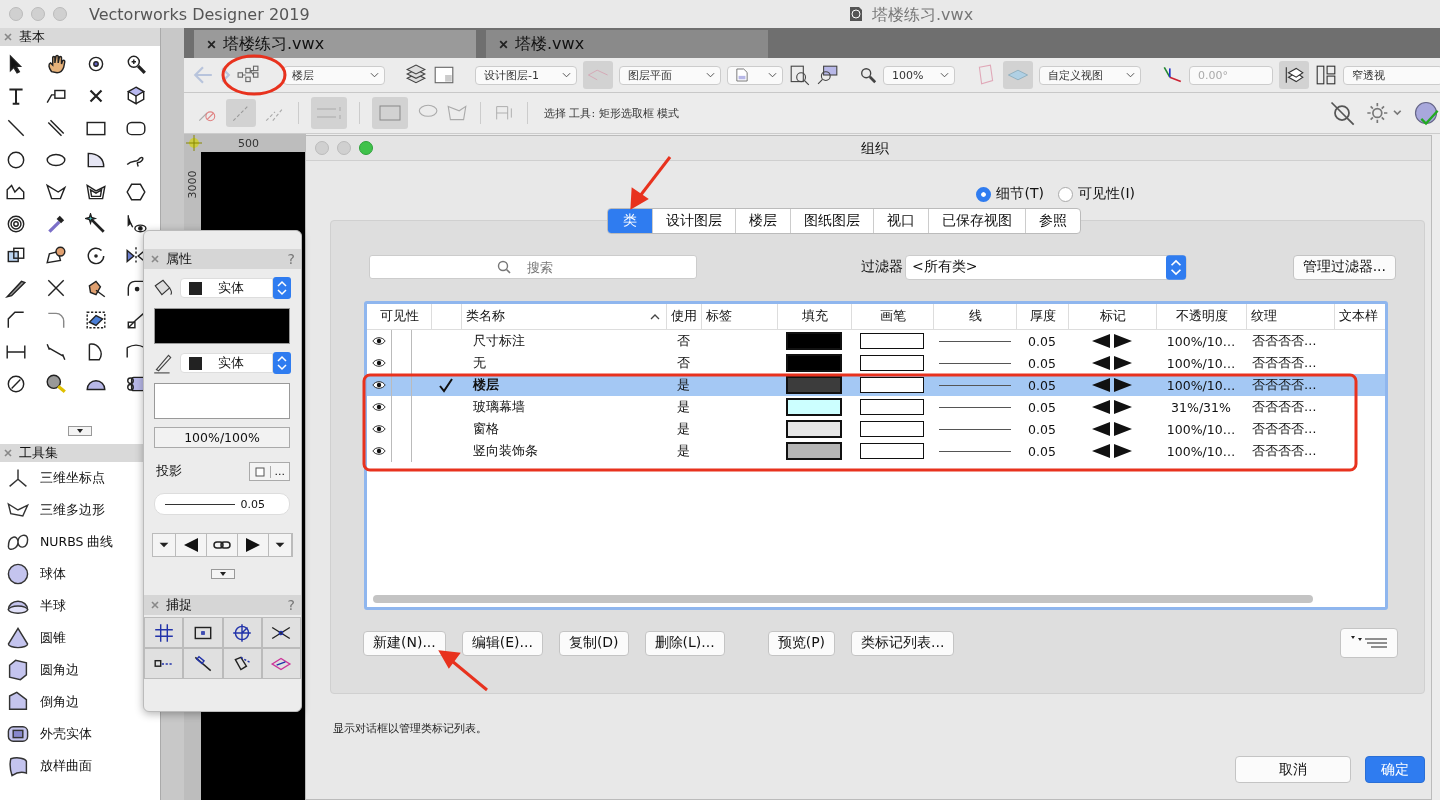 This screenshot has height=800, width=1440. I want to click on dialog-button: 复制(D), so click(593, 643).